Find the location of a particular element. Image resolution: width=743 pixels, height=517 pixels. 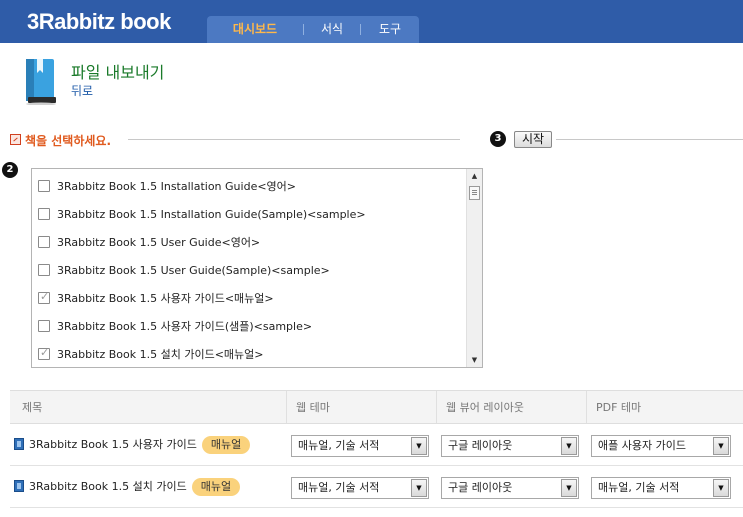

column-header-pdf-theme: PDF 테마 is located at coordinates (619, 407).